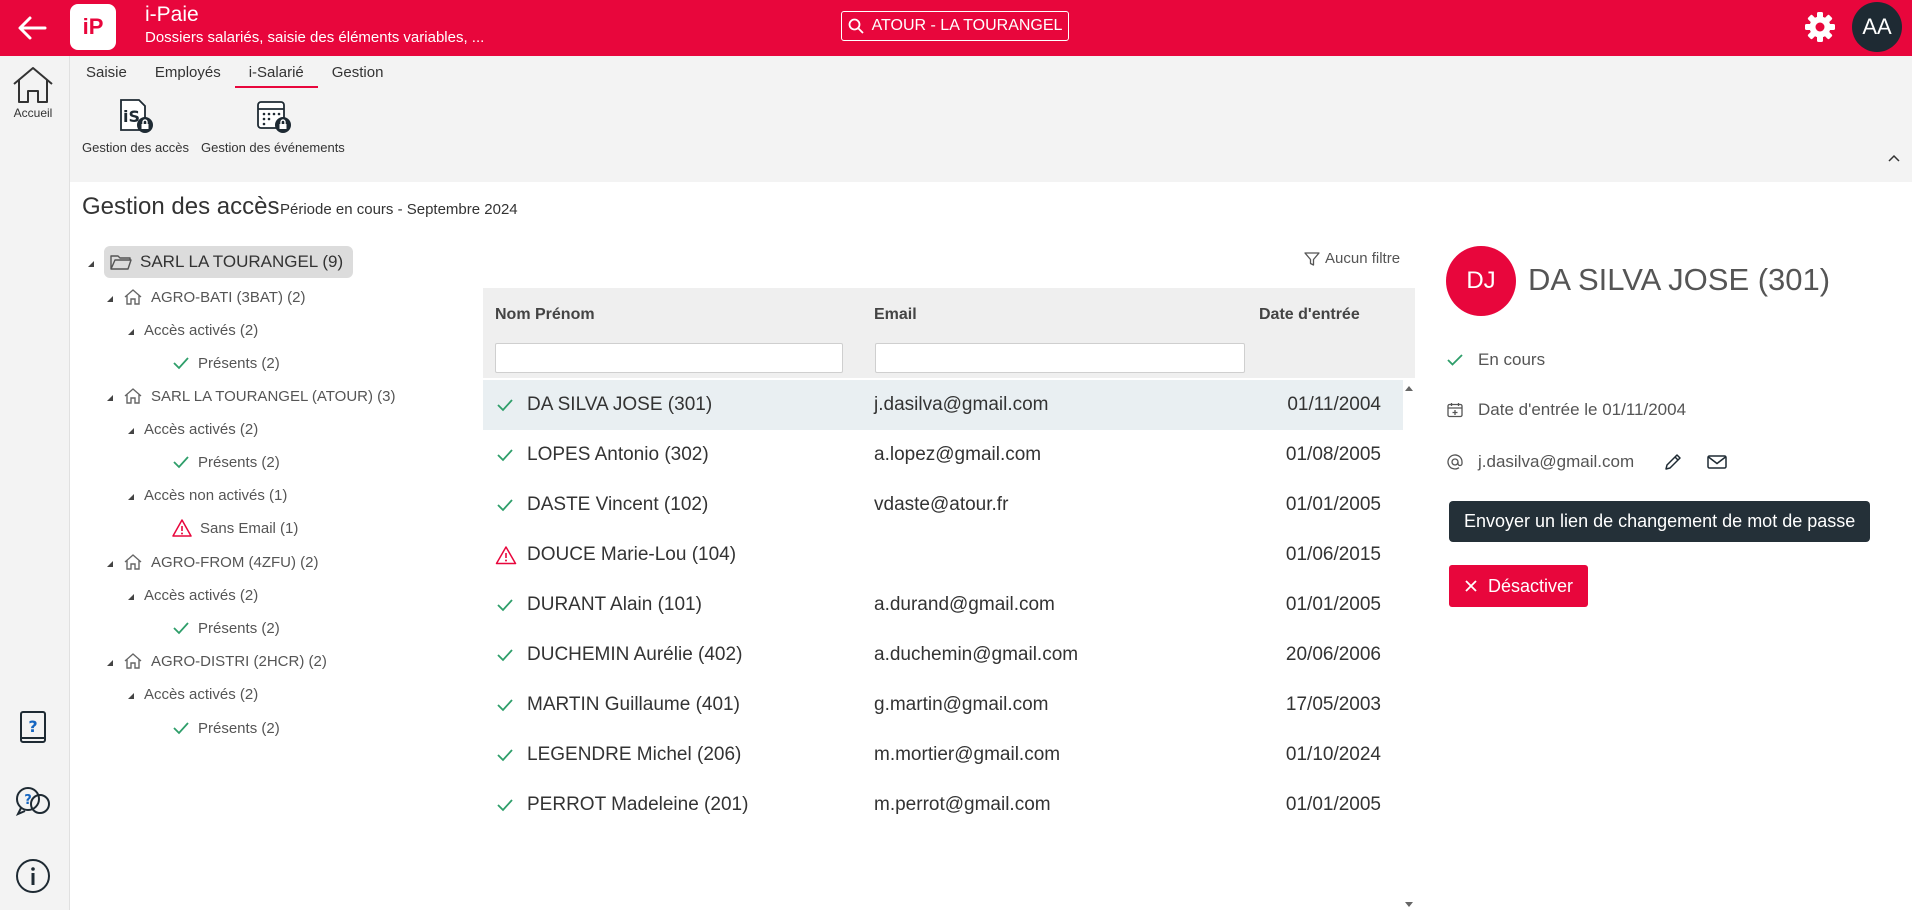  What do you see at coordinates (962, 804) in the screenshot?
I see `cell-email: m.perrot@gmail.com` at bounding box center [962, 804].